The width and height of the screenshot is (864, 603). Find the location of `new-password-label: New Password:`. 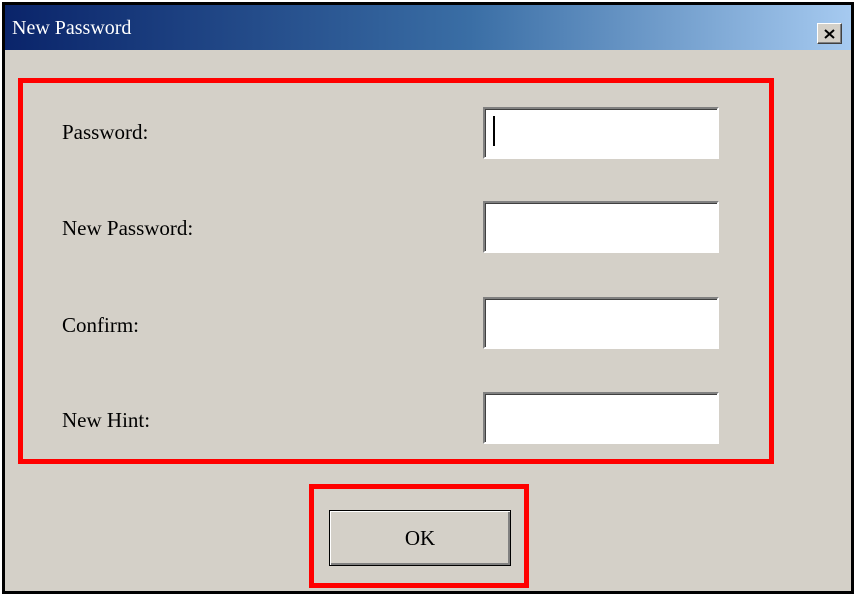

new-password-label: New Password: is located at coordinates (128, 228).